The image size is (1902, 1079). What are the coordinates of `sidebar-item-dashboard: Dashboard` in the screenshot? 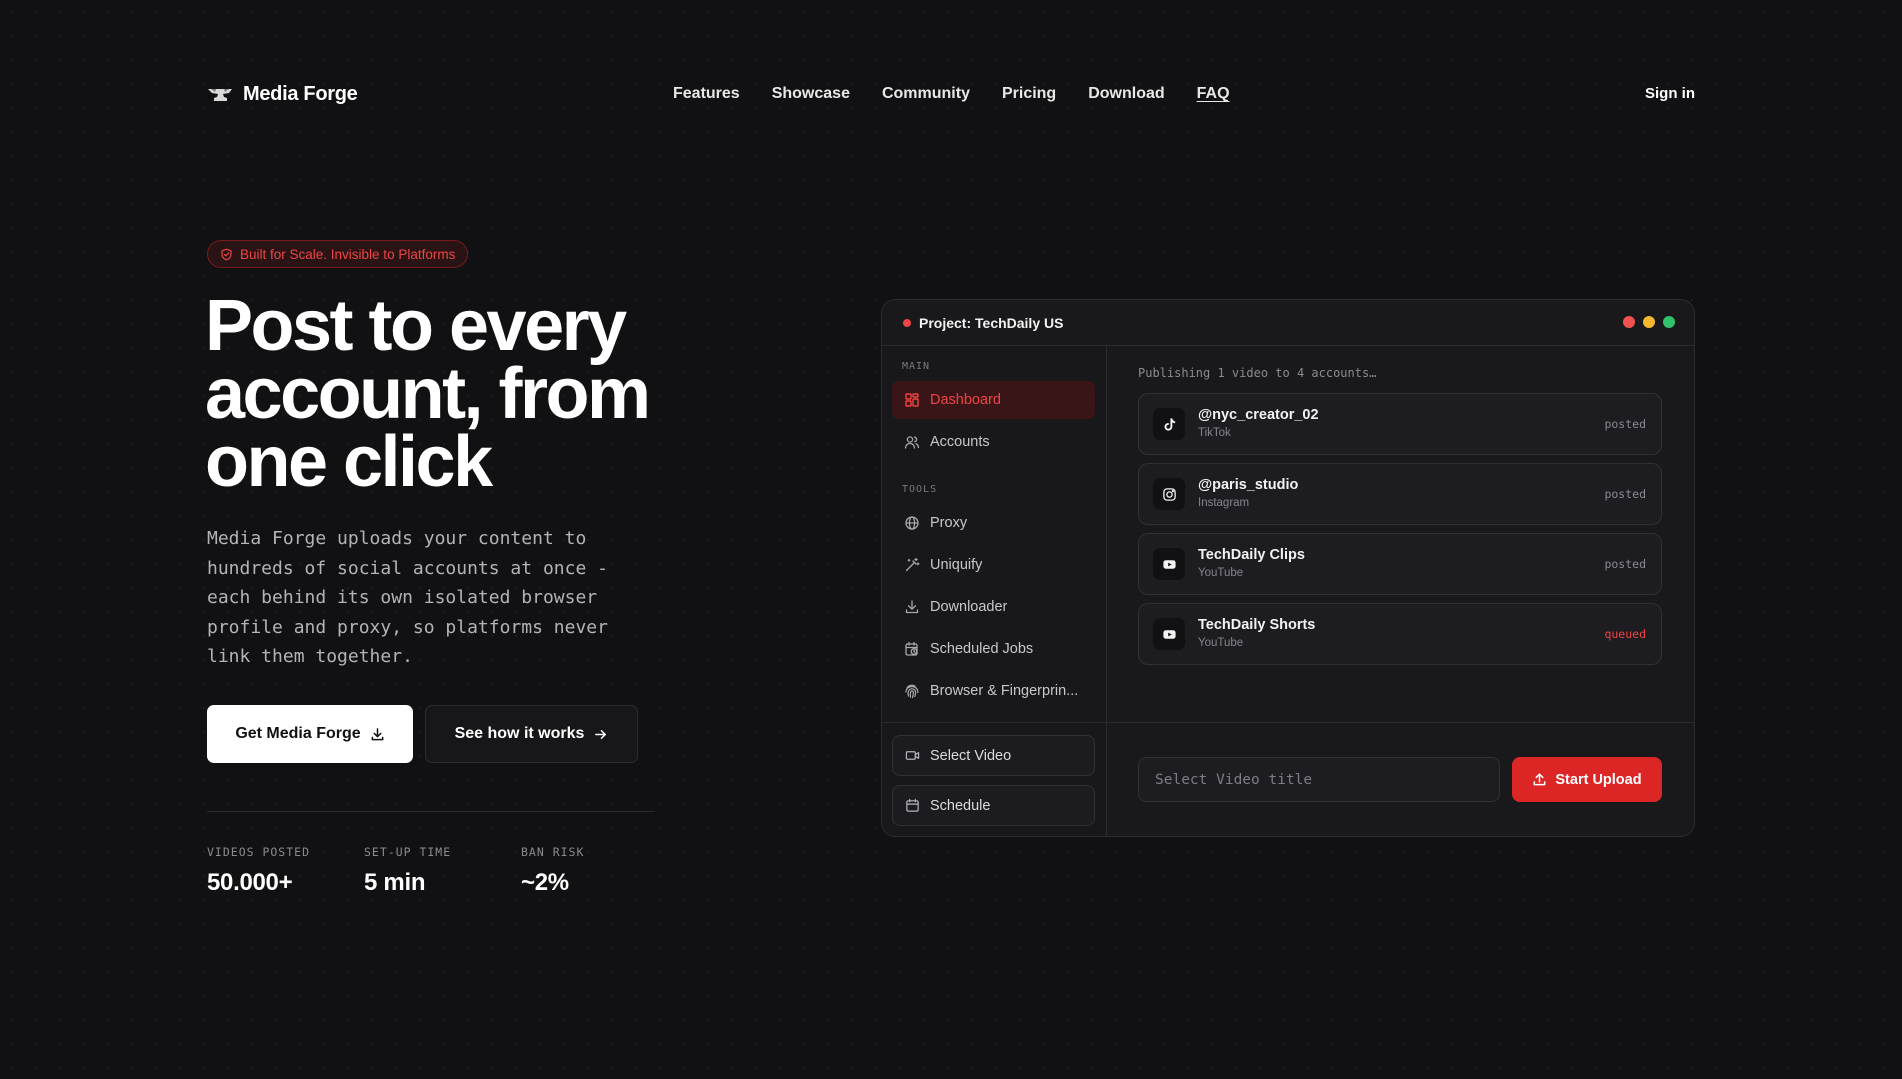 It's located at (993, 400).